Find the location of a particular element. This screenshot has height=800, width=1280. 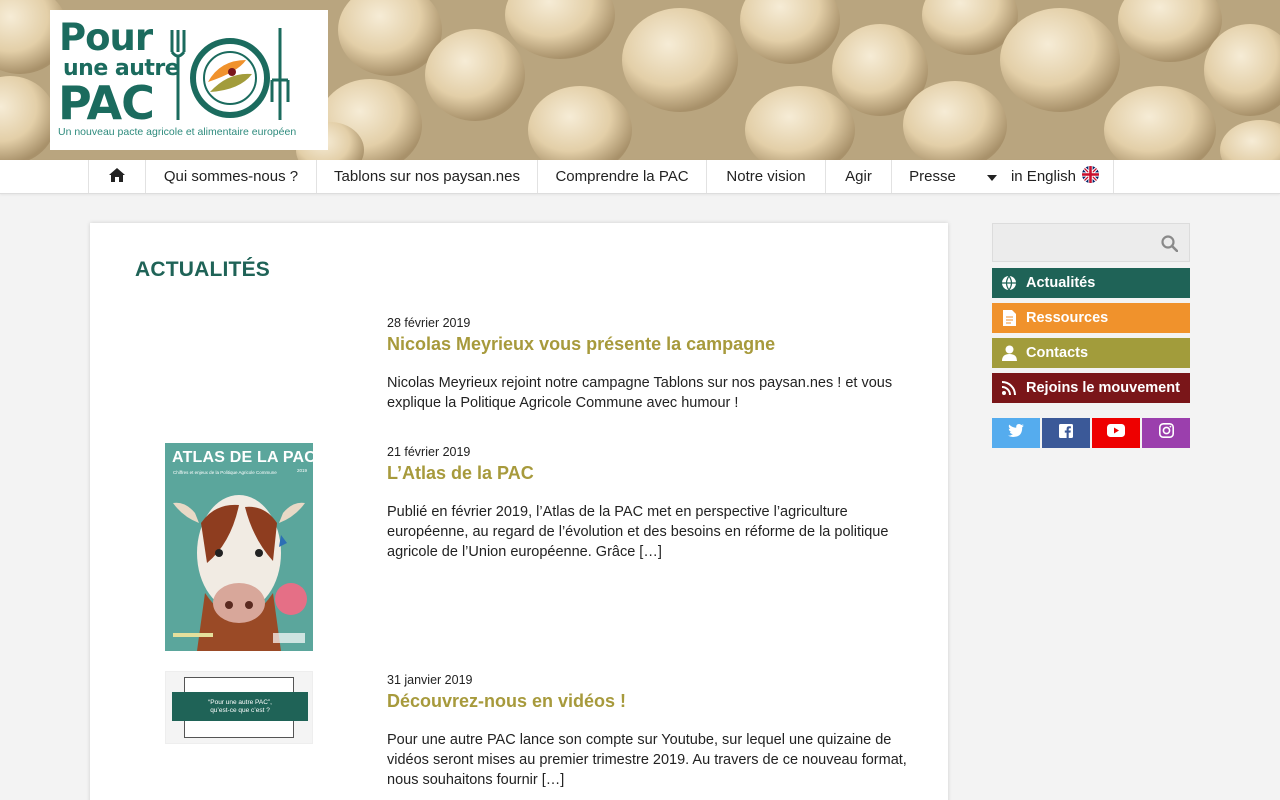

search-icon is located at coordinates (1170, 246).